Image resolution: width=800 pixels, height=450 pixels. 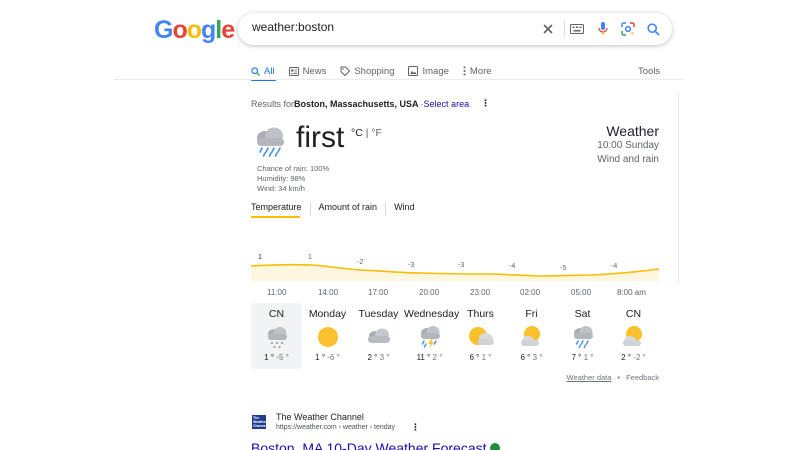 I want to click on day-high: 7 °, so click(x=576, y=357).